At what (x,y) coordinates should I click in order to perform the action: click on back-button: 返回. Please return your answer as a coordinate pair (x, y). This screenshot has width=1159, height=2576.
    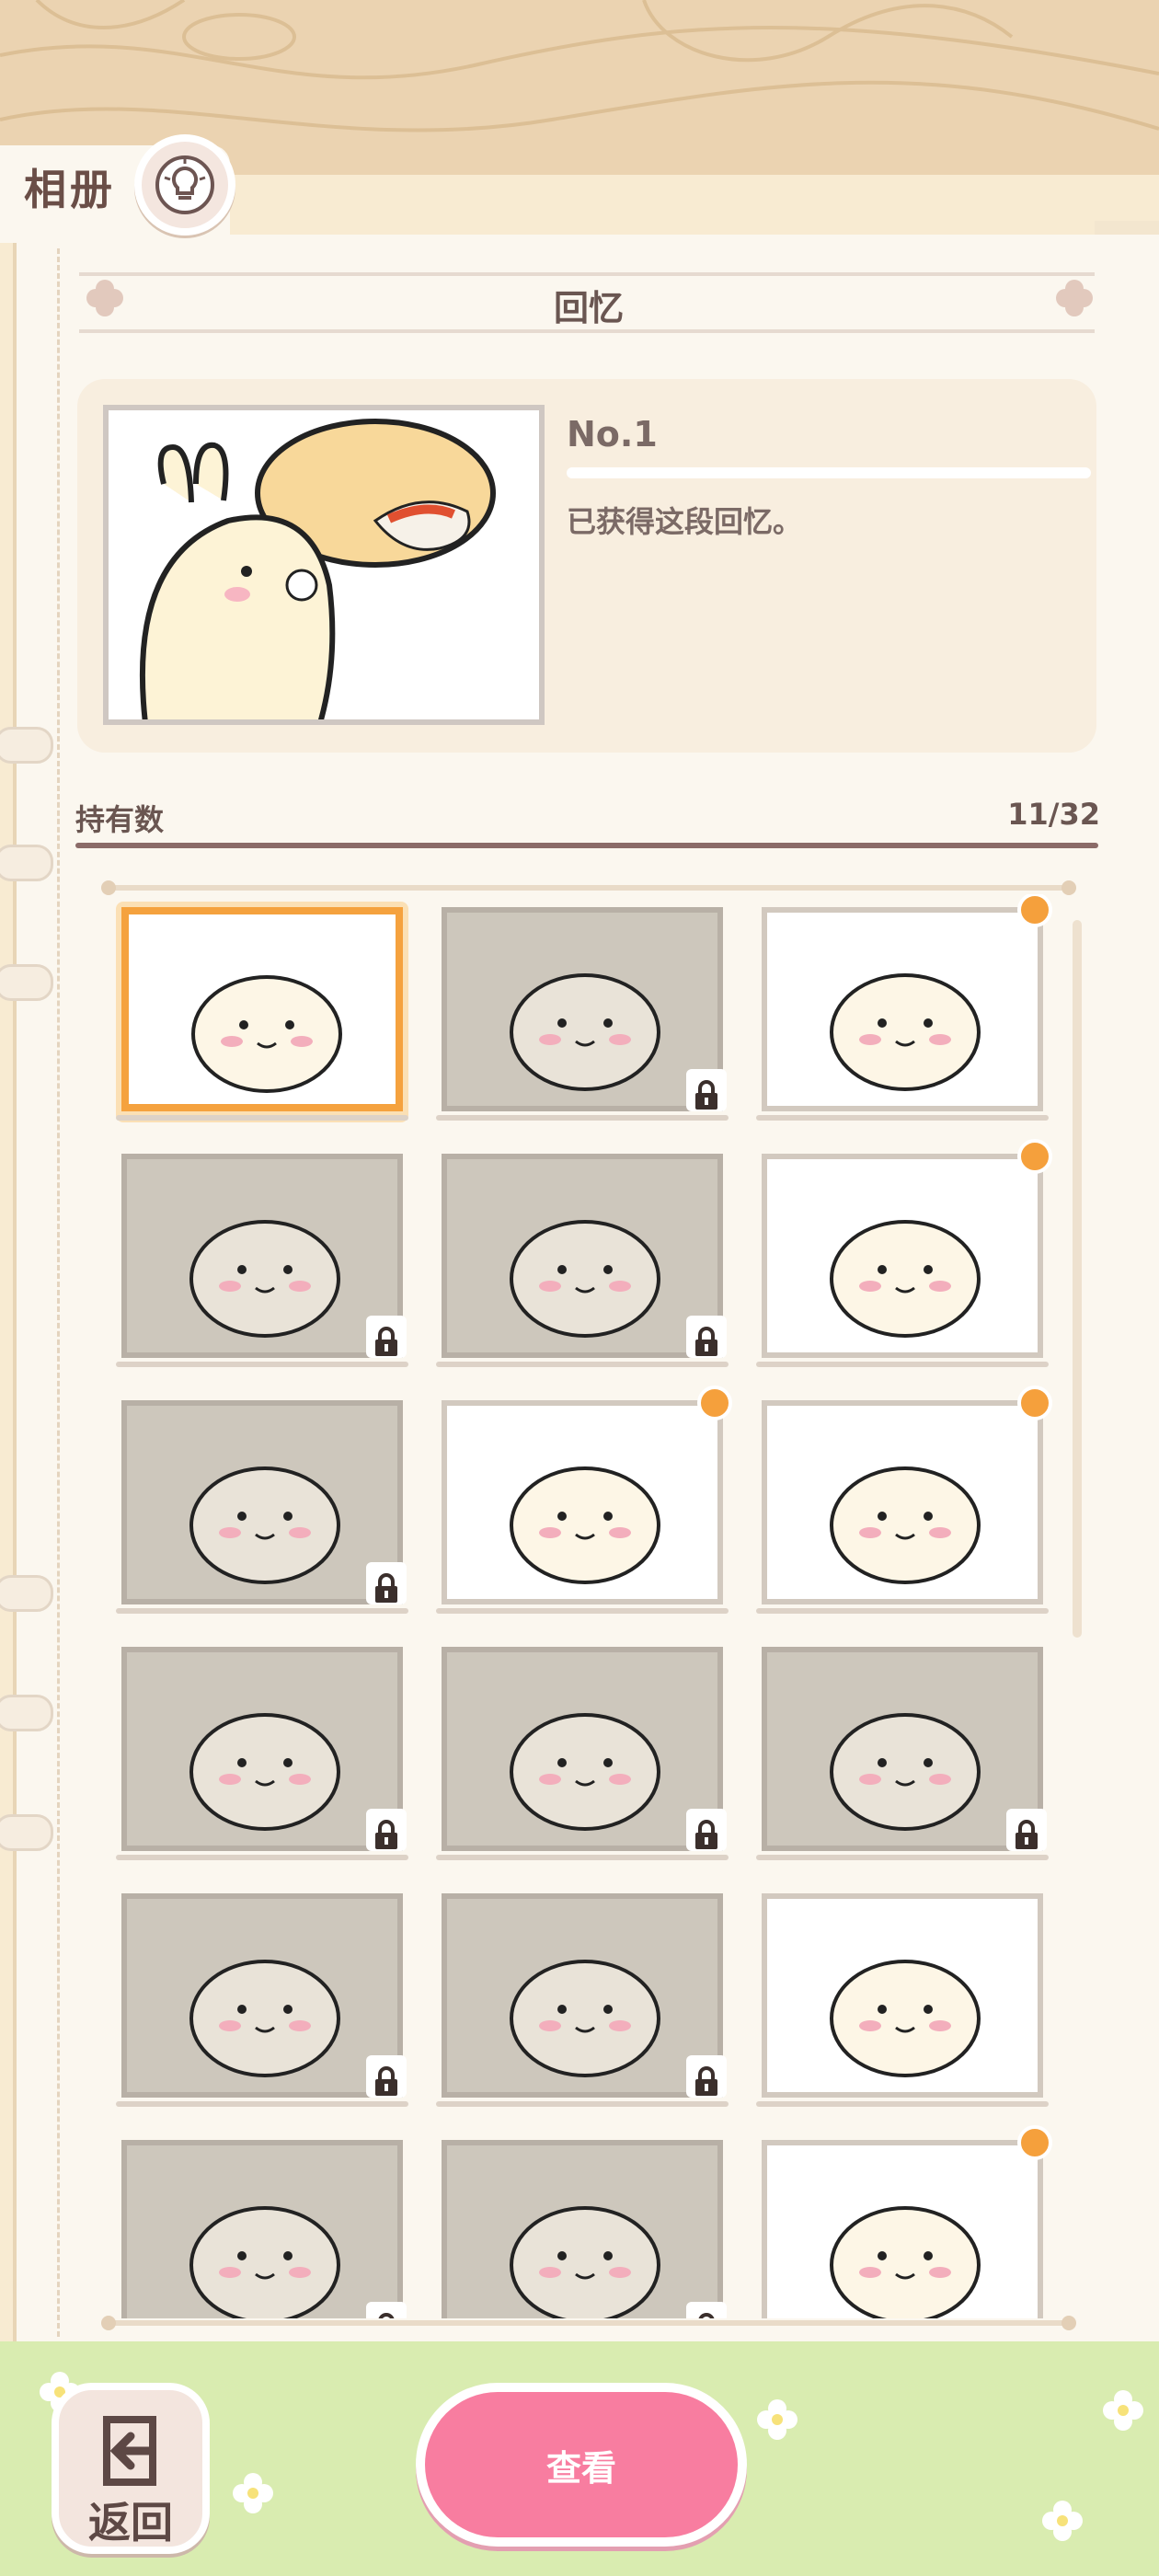
    Looking at the image, I should click on (131, 2468).